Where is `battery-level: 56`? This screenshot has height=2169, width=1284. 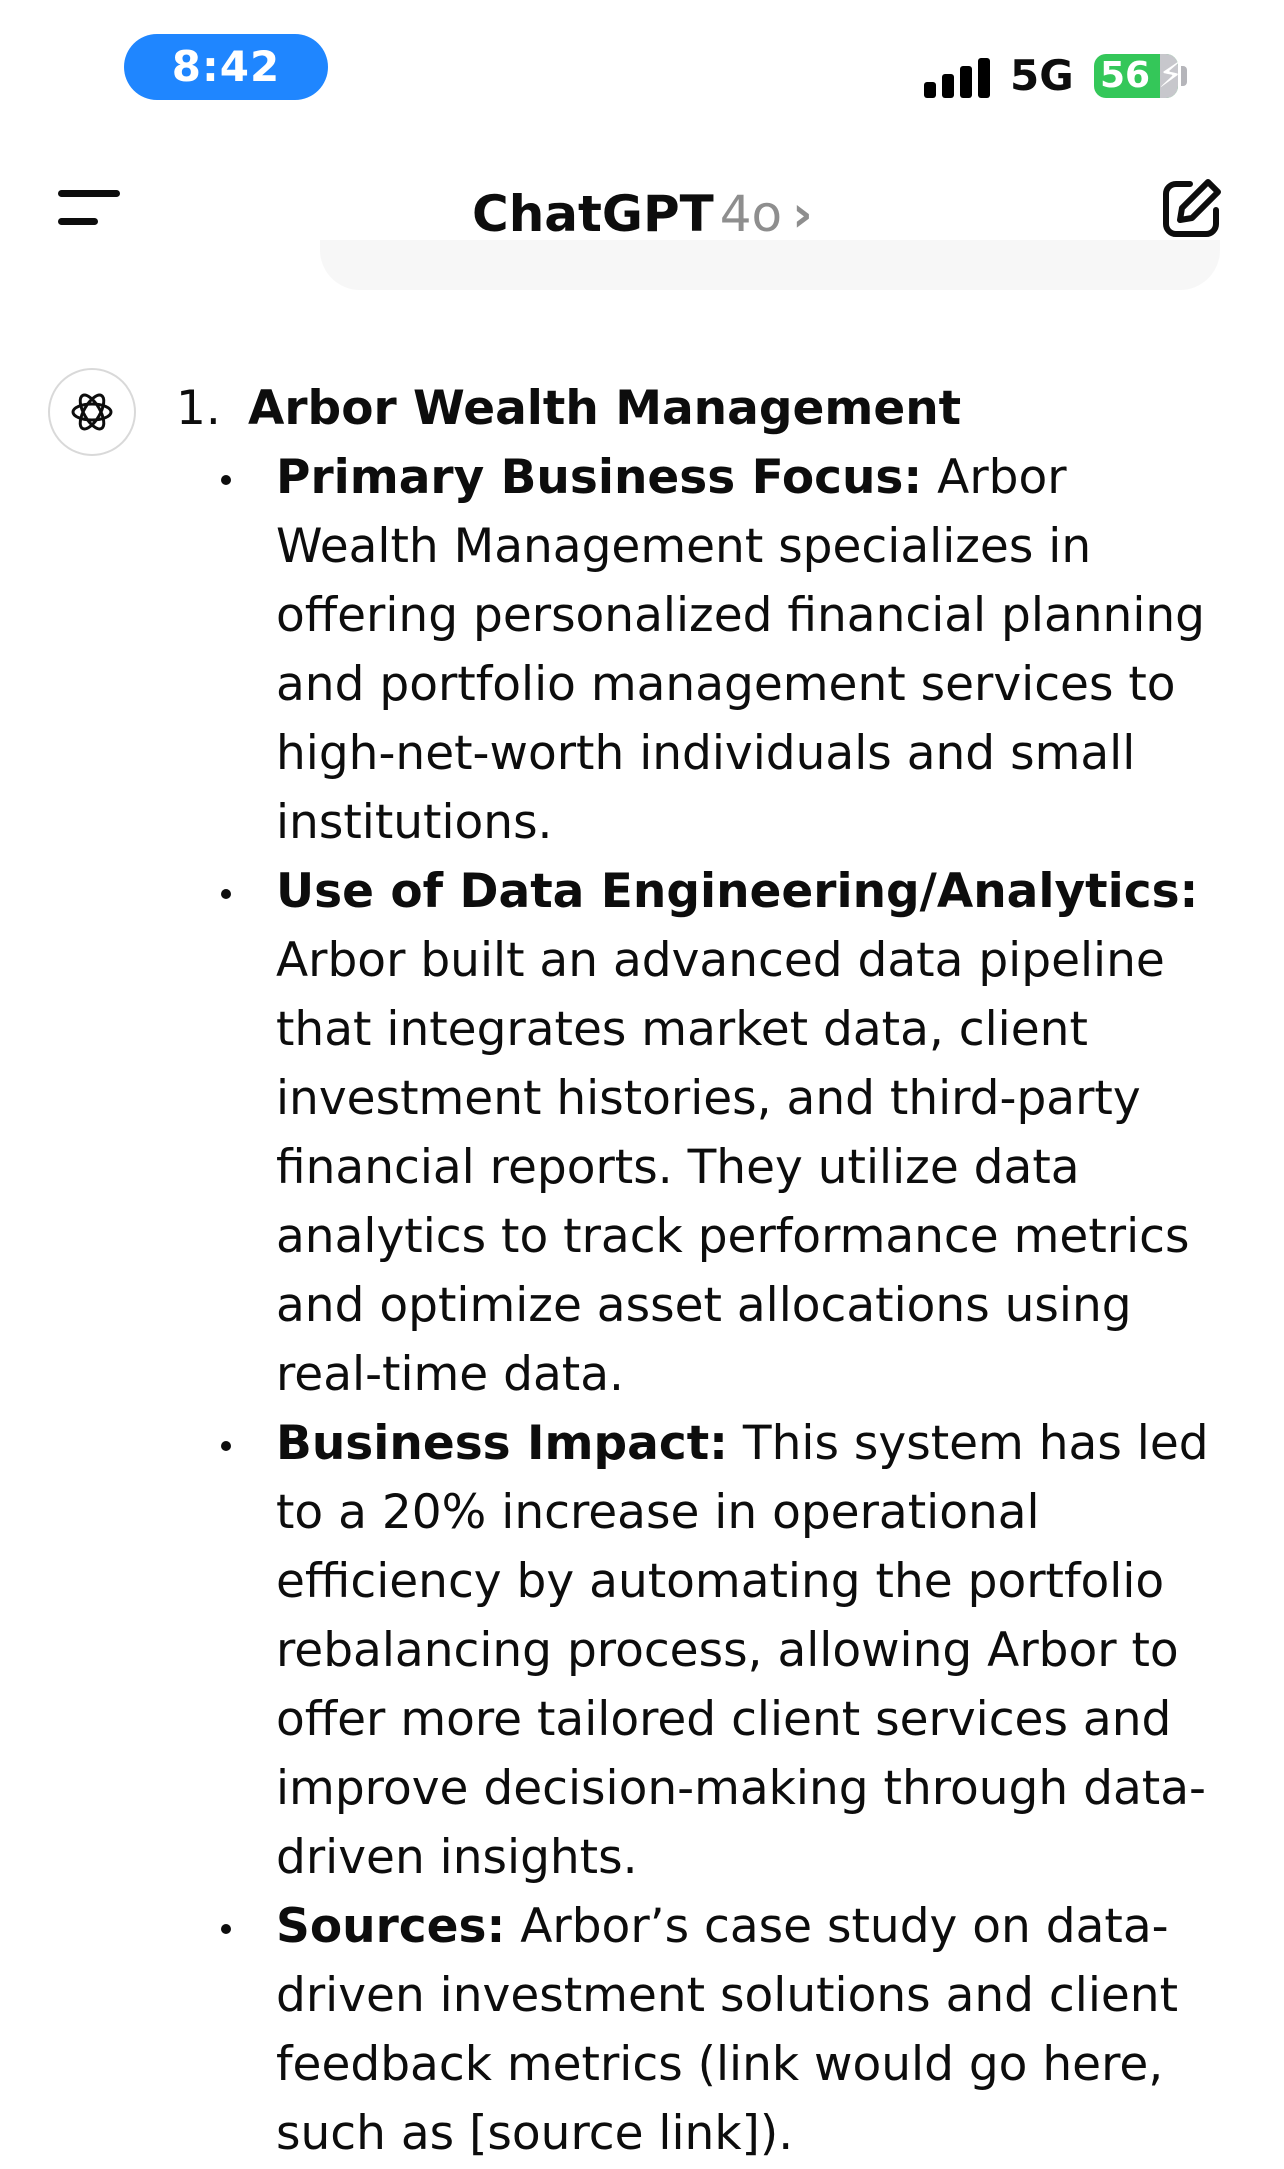 battery-level: 56 is located at coordinates (1125, 75).